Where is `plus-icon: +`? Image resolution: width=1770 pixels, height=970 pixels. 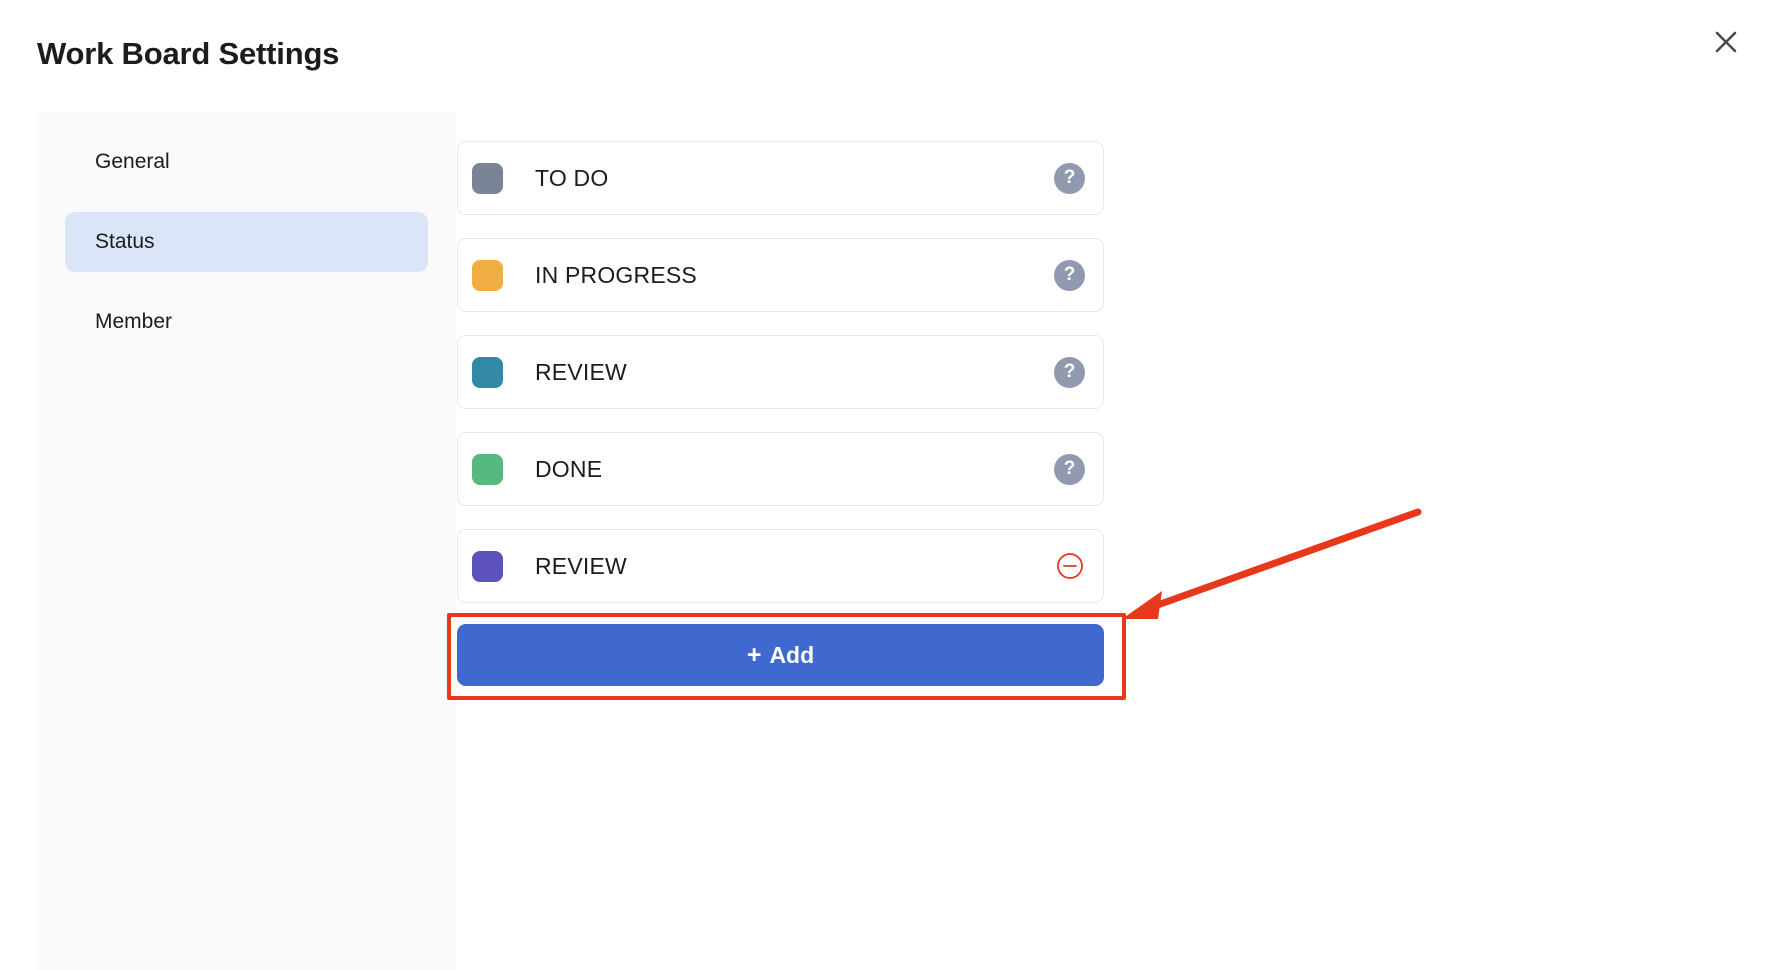
plus-icon: + is located at coordinates (754, 654).